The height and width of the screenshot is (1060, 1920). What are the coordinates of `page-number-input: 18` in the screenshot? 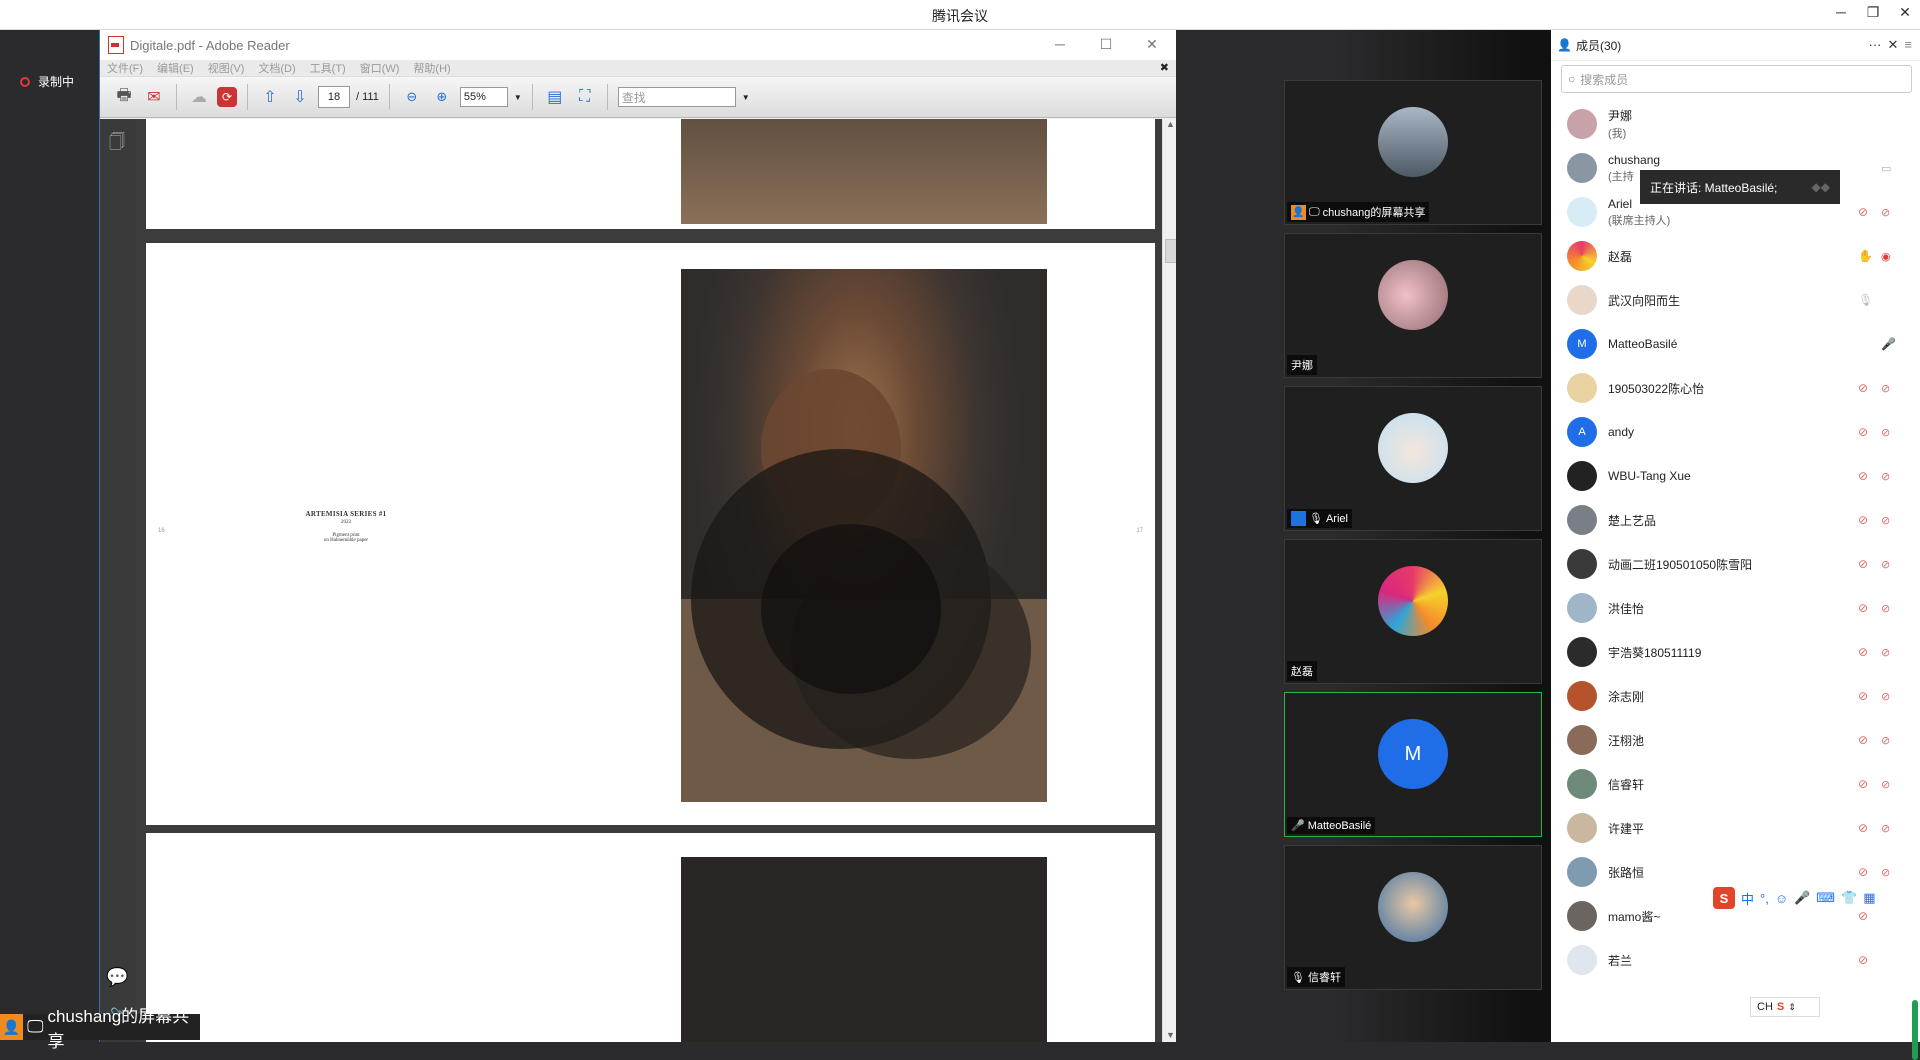 It's located at (334, 97).